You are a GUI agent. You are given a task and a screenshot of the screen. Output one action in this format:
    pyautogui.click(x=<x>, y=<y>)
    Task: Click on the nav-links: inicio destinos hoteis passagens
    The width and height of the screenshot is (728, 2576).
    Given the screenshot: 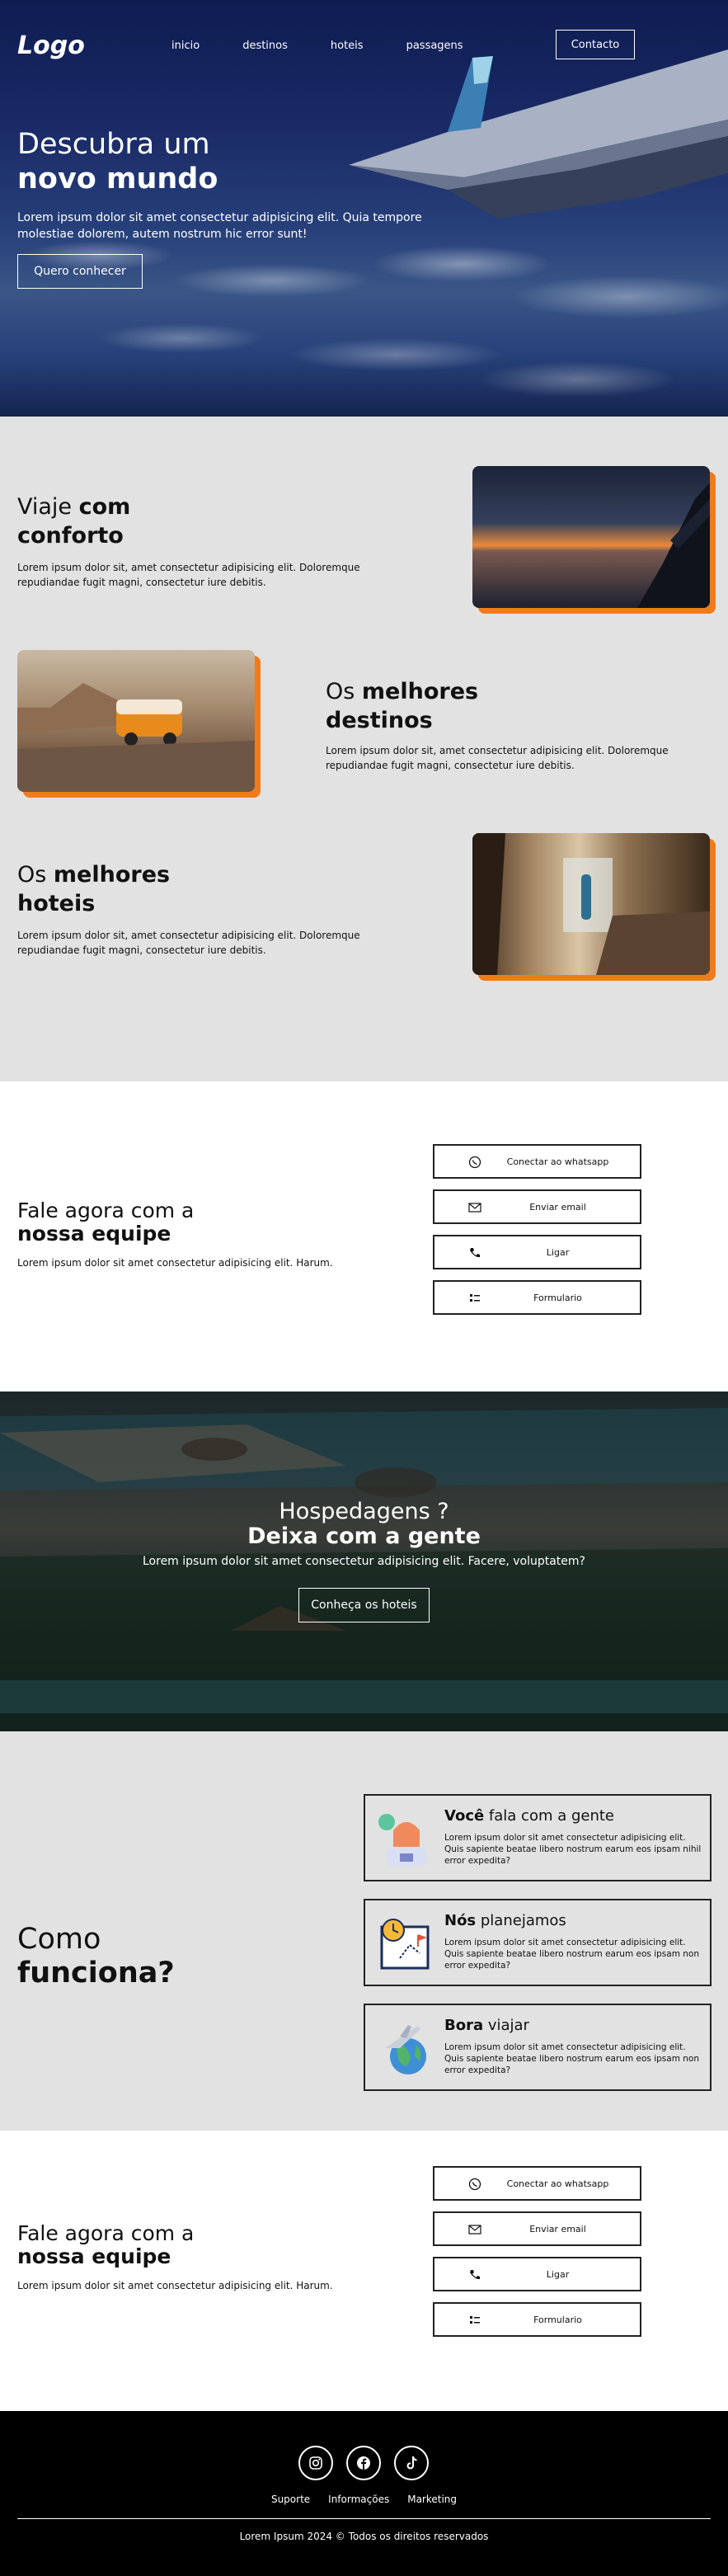 What is the action you would take?
    pyautogui.click(x=317, y=46)
    